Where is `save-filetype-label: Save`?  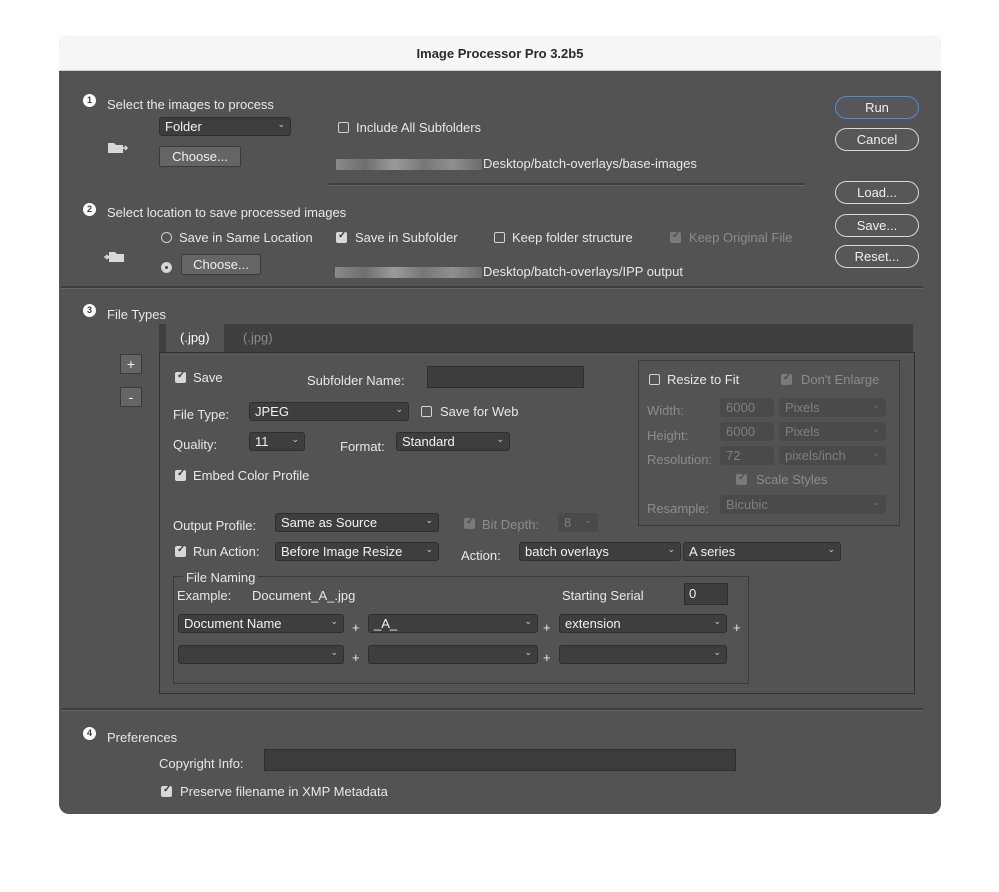 save-filetype-label: Save is located at coordinates (208, 377).